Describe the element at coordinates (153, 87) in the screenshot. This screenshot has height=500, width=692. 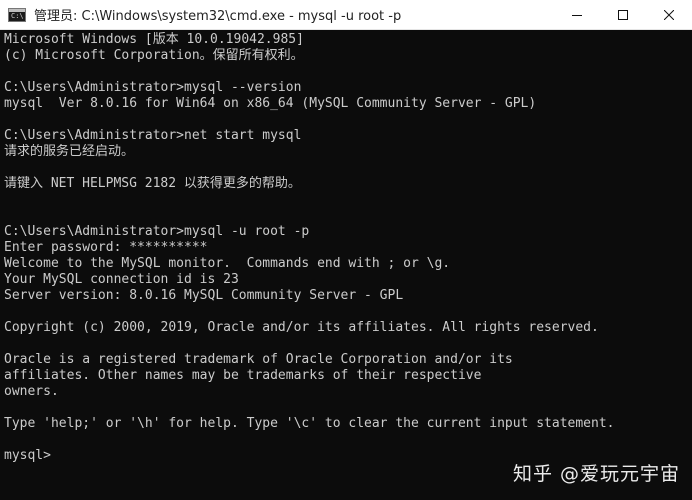
I see `console-line: C:\Users\Administrator>mysql --version` at that location.